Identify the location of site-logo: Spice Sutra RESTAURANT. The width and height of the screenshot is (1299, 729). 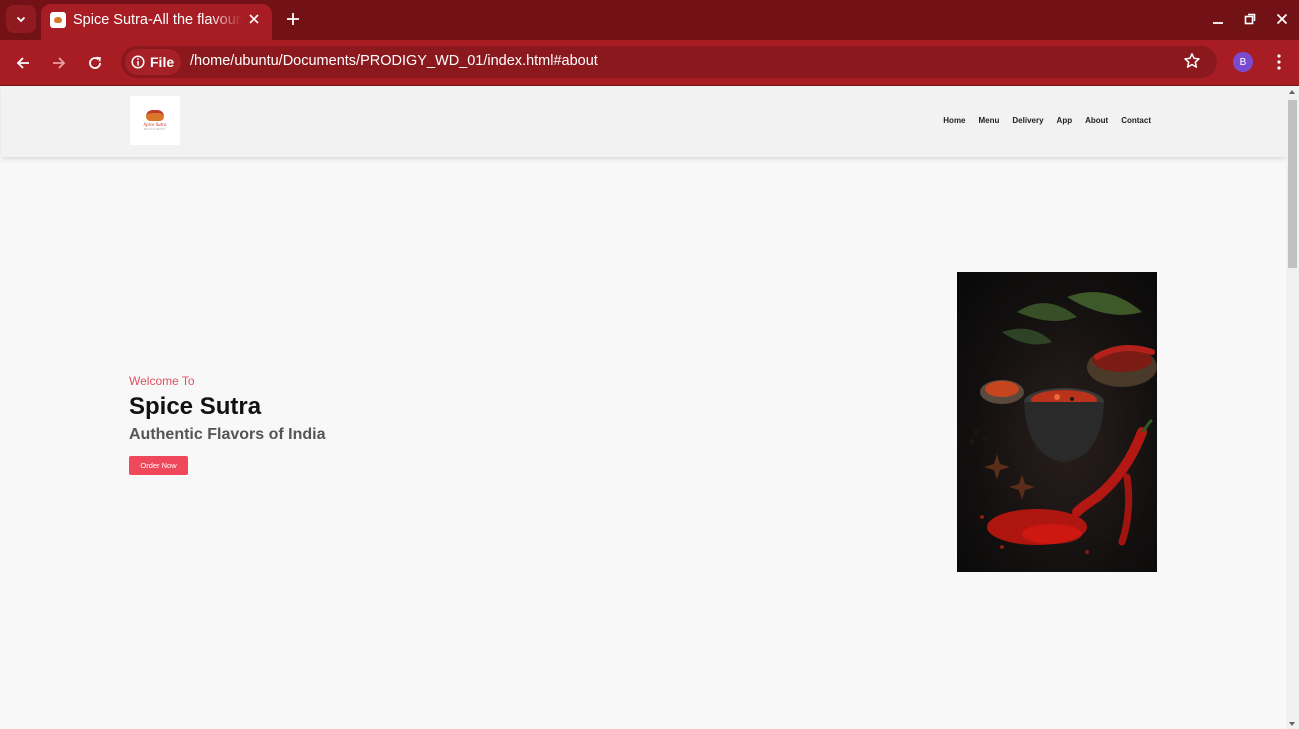
(155, 120).